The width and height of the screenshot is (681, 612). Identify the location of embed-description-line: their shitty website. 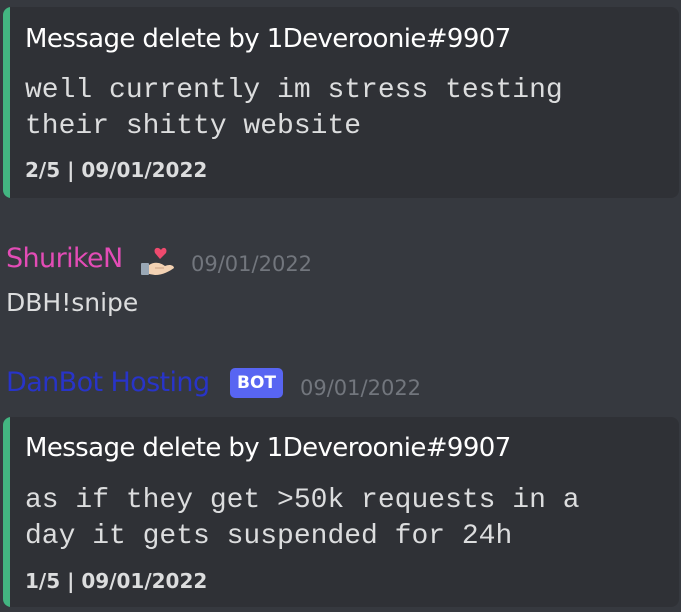
(193, 126).